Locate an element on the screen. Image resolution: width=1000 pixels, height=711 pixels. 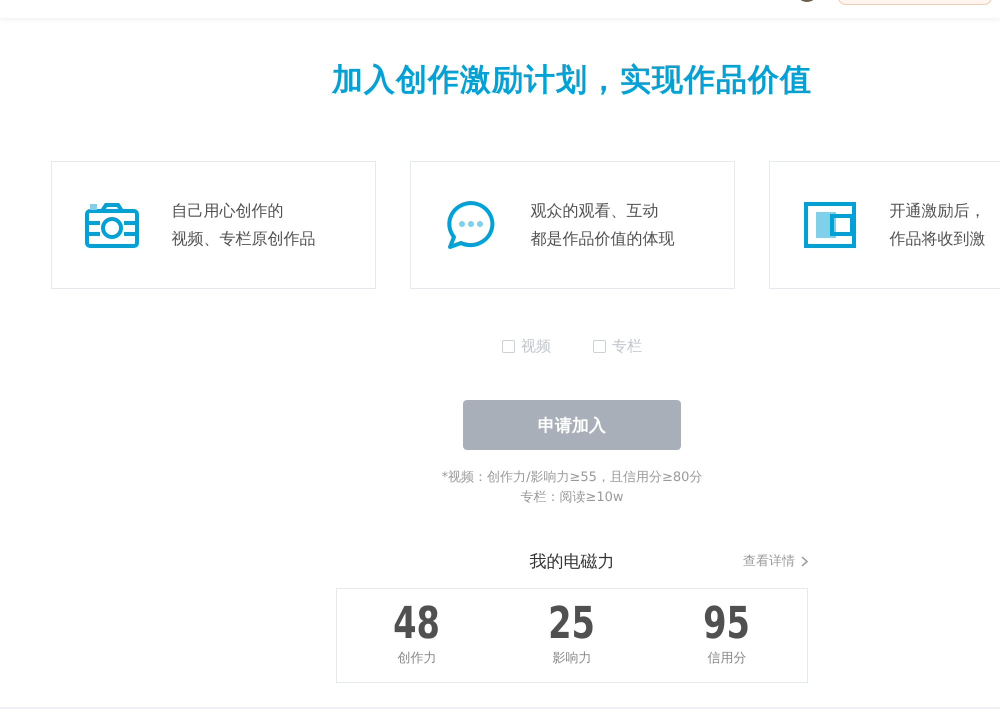
stat-label: 信用分 is located at coordinates (727, 658).